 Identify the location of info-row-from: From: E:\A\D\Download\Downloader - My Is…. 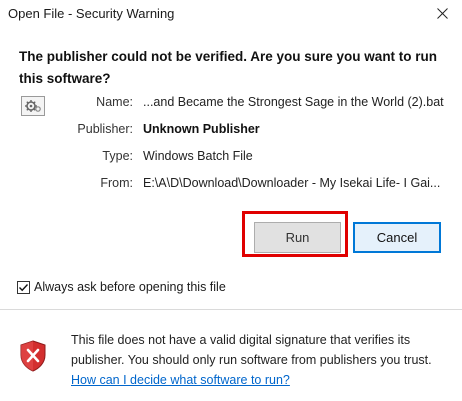
(258, 186).